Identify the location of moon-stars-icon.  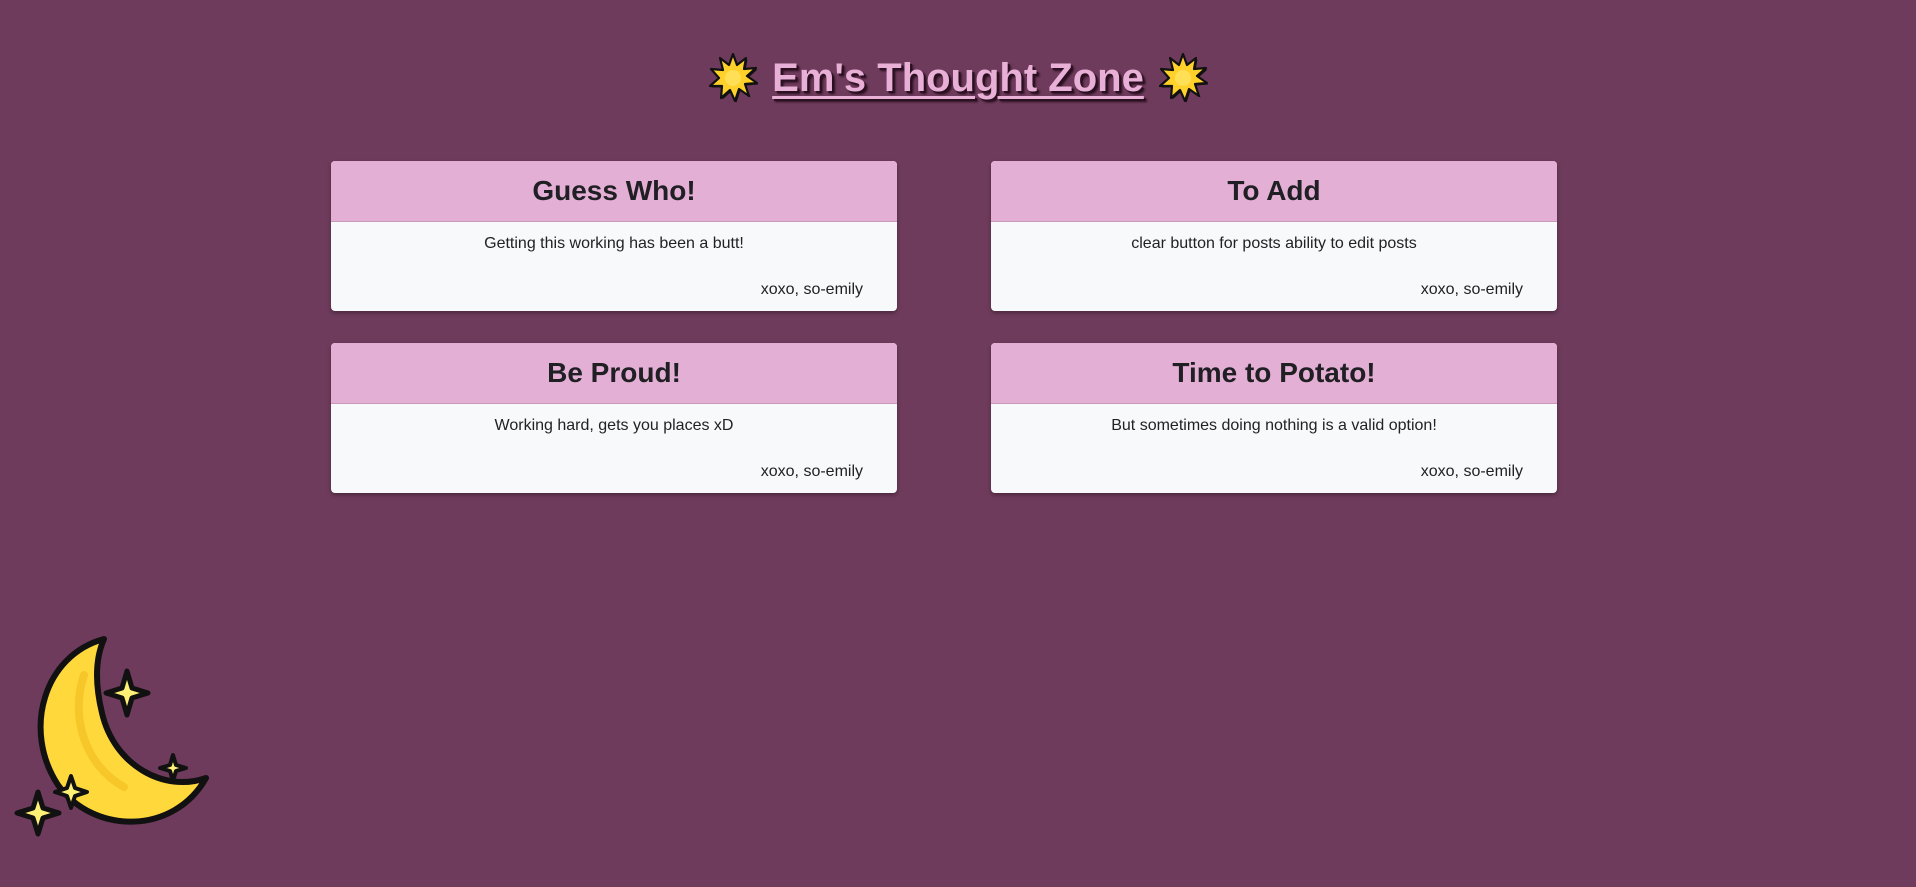
(111, 736).